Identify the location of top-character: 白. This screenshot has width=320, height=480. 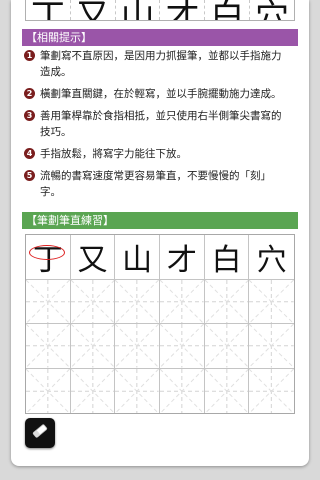
(227, 10).